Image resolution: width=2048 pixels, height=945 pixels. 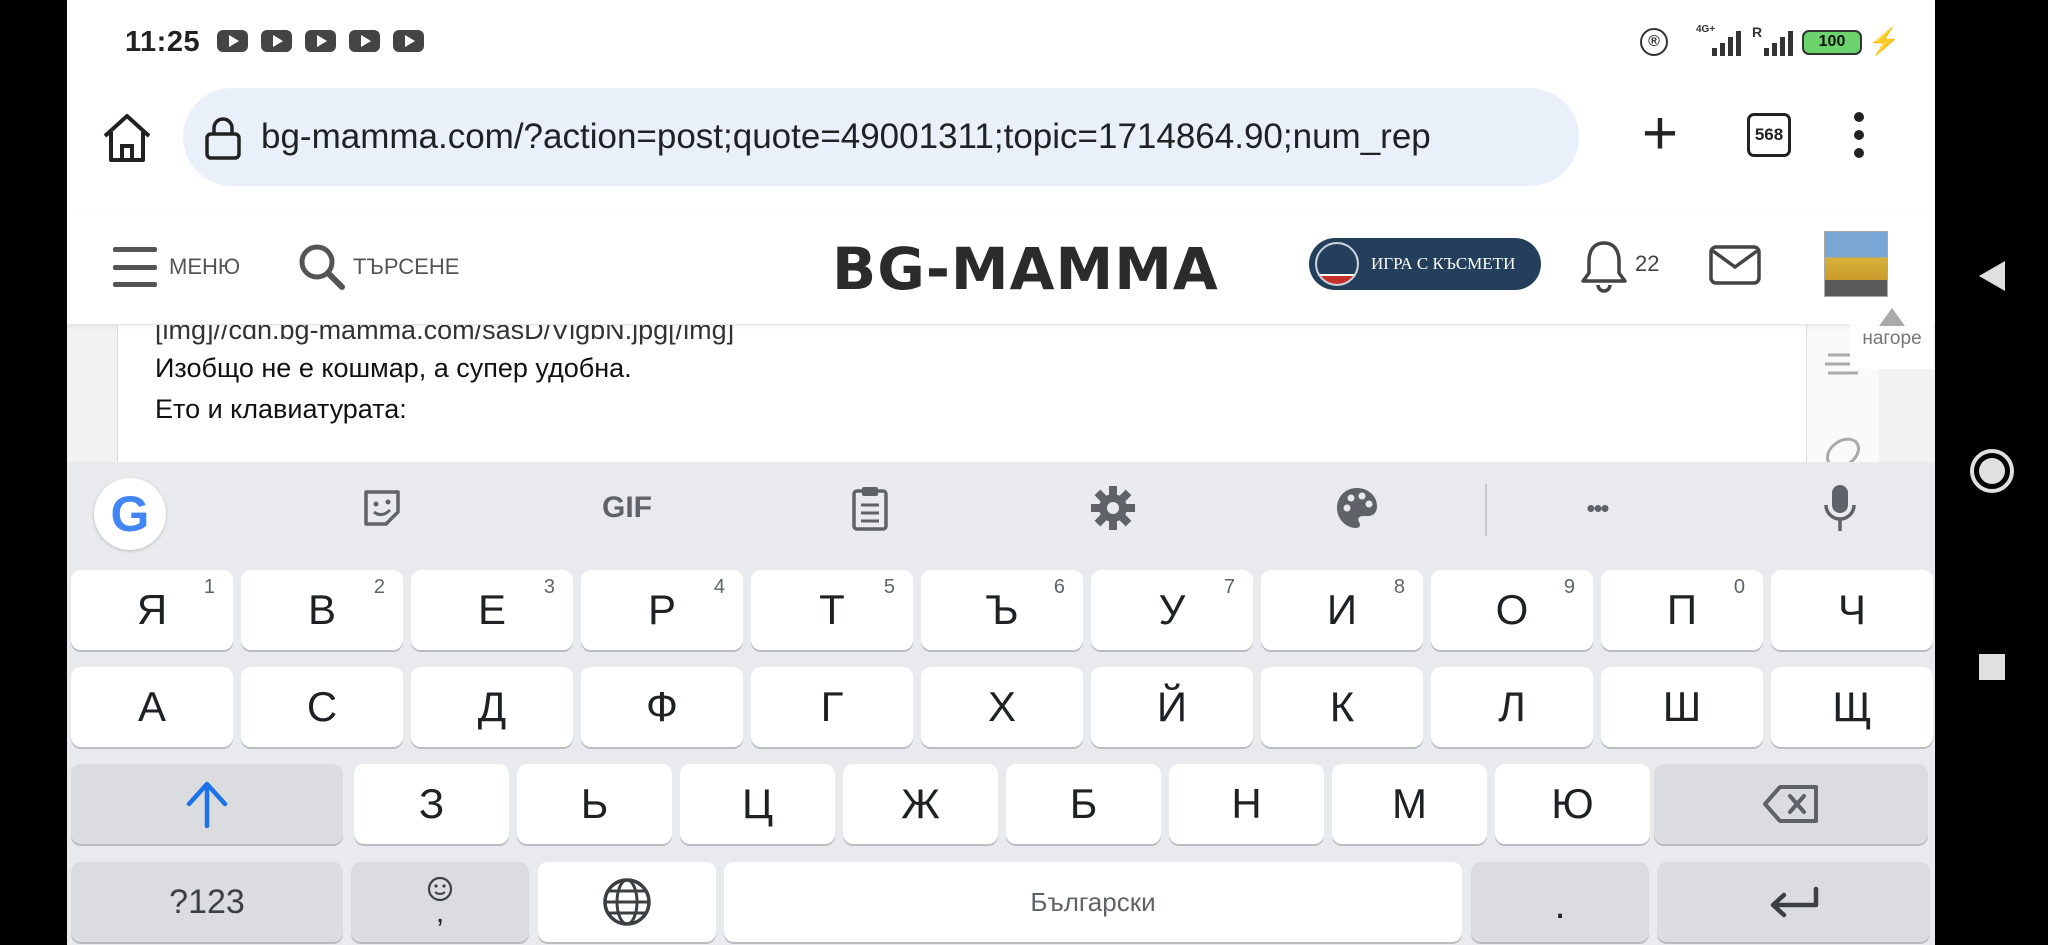 I want to click on avatar, so click(x=1856, y=264).